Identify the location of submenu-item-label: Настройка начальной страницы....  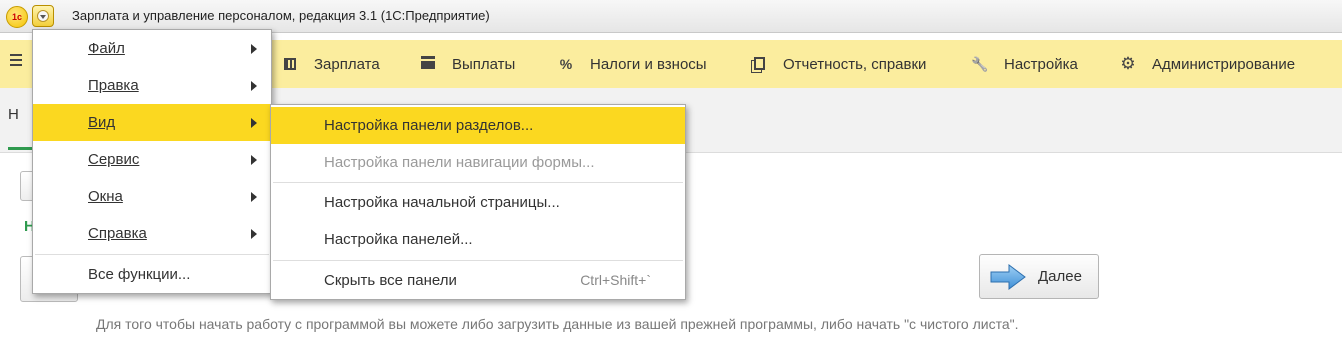
(442, 202).